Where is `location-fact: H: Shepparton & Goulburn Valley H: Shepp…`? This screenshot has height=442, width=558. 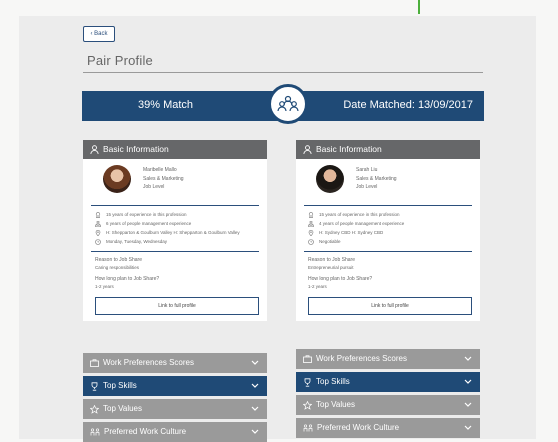 location-fact: H: Shepparton & Goulburn Valley H: Shepp… is located at coordinates (177, 233).